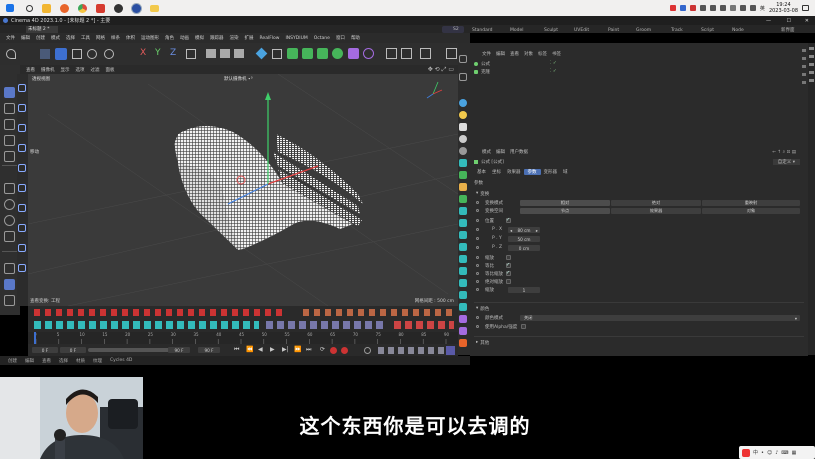  I want to click on record-icon, so click(333, 350).